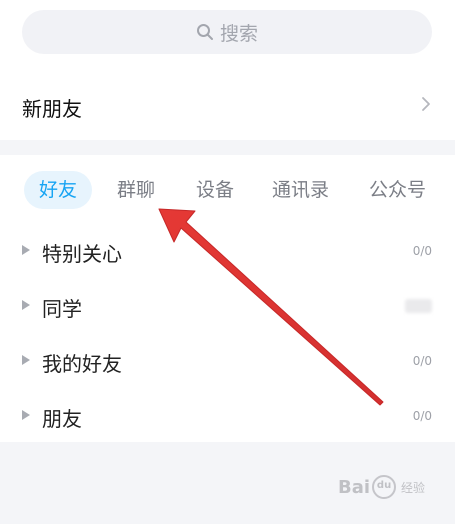  Describe the element at coordinates (238, 33) in the screenshot. I see `search-placeholder: 搜索` at that location.